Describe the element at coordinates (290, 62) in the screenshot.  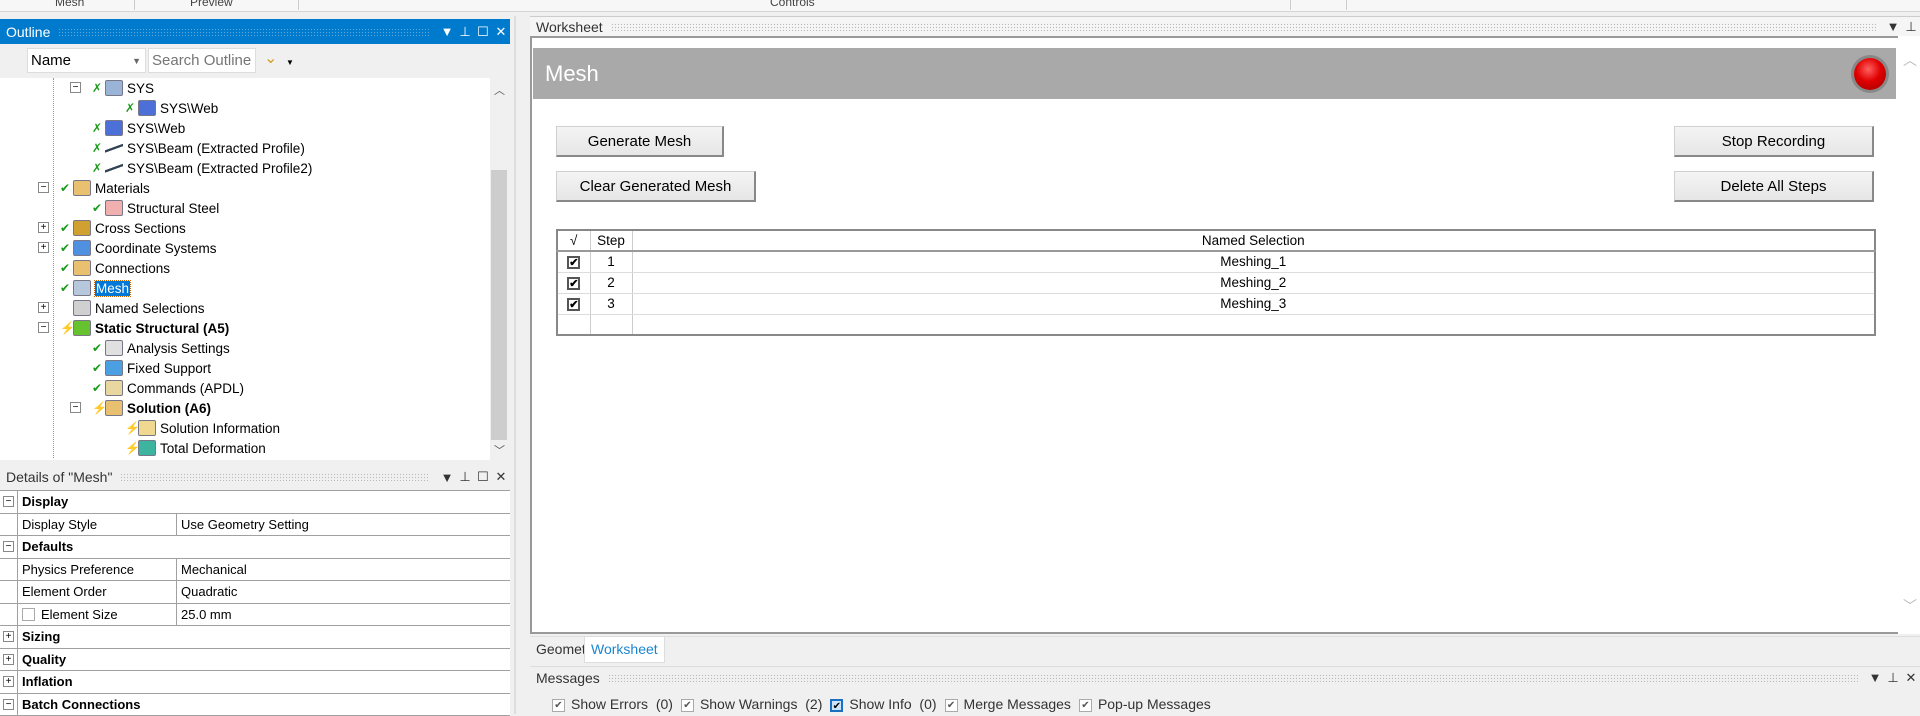
I see `toolbar-dropdown-icon: ▼` at that location.